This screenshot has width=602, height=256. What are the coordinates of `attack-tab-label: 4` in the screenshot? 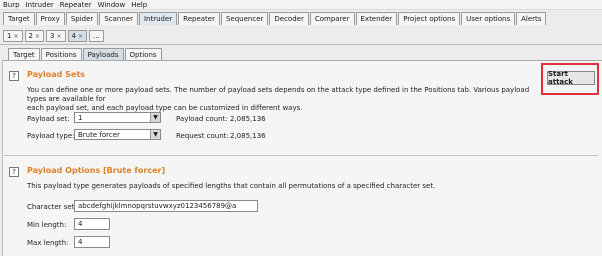 It's located at (73, 36).